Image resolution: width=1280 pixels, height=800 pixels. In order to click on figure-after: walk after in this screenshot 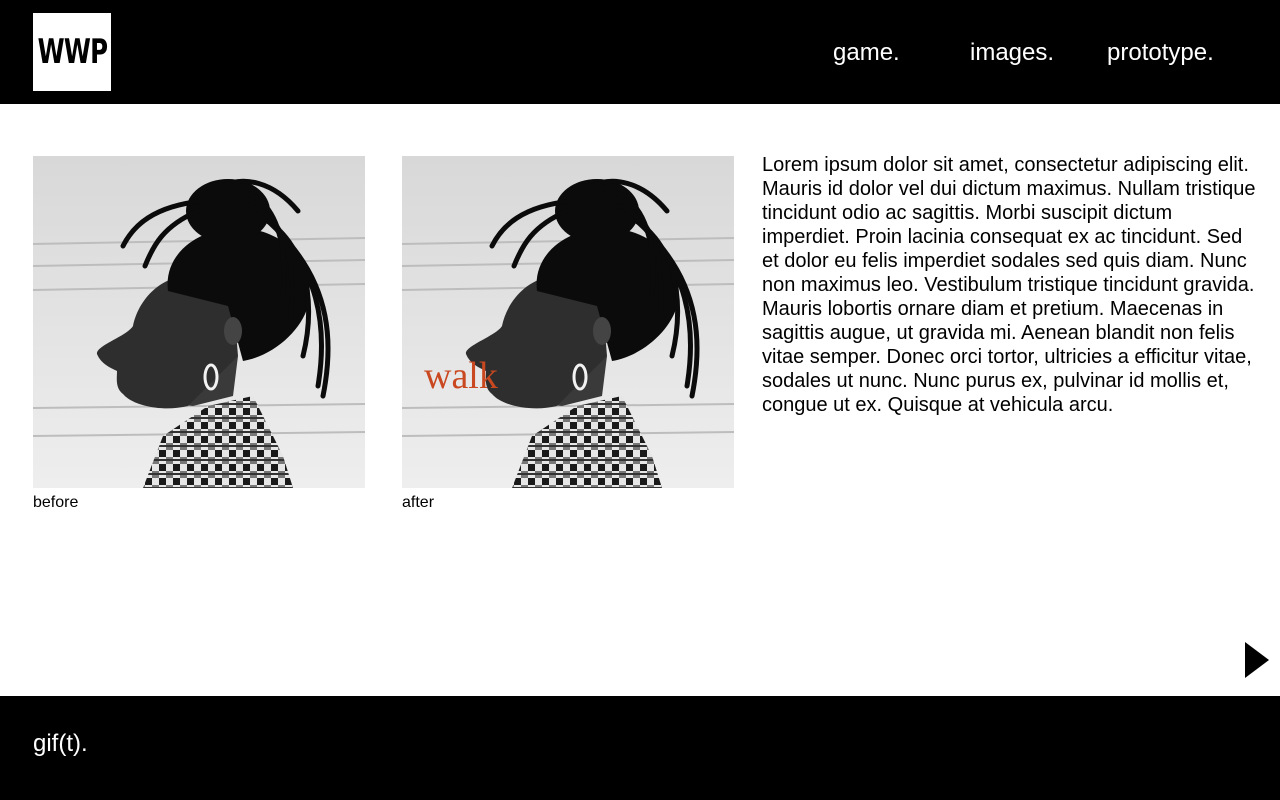, I will do `click(568, 334)`.